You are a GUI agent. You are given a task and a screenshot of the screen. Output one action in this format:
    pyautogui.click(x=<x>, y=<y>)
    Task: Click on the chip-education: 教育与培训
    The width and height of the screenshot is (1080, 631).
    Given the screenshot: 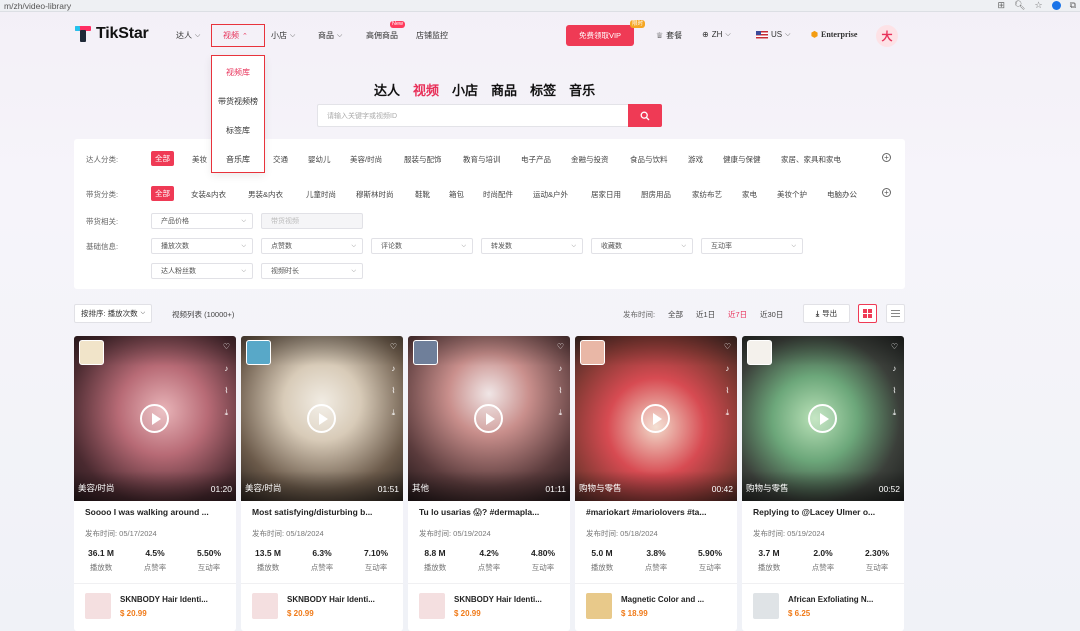 What is the action you would take?
    pyautogui.click(x=482, y=159)
    